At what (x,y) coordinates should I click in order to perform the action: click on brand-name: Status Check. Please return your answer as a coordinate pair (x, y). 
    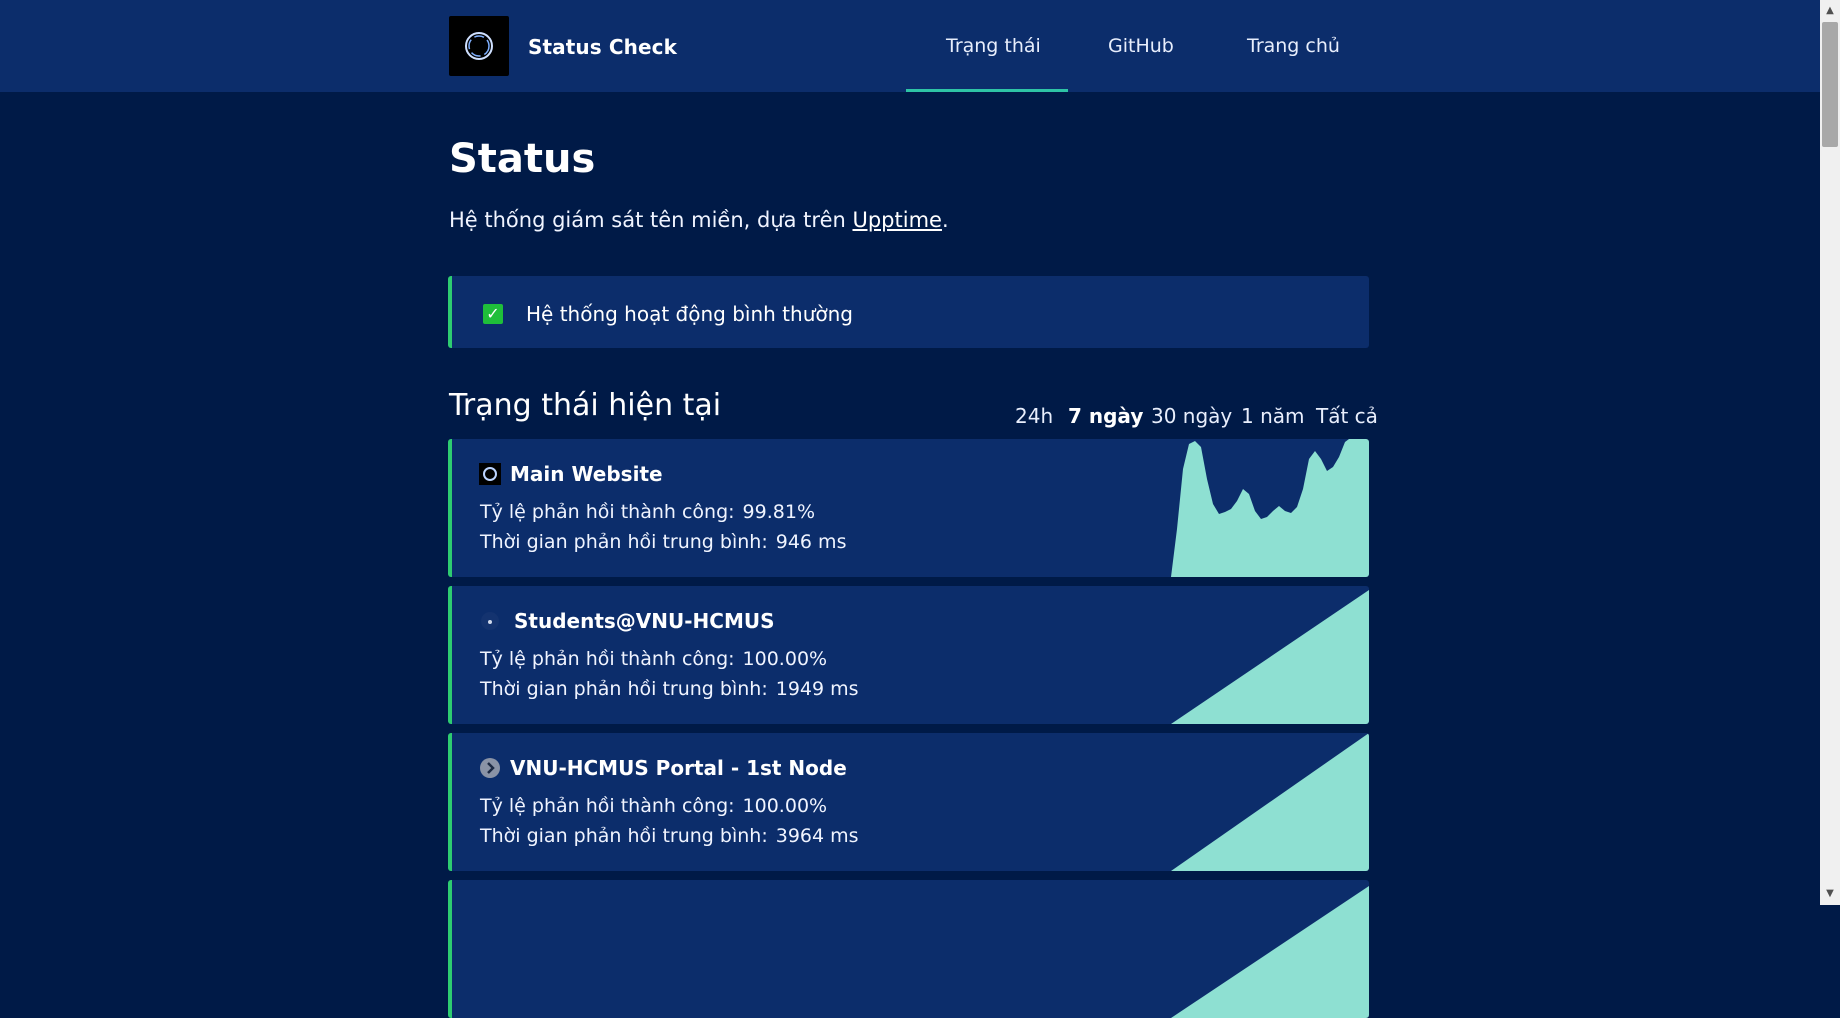
    Looking at the image, I should click on (602, 47).